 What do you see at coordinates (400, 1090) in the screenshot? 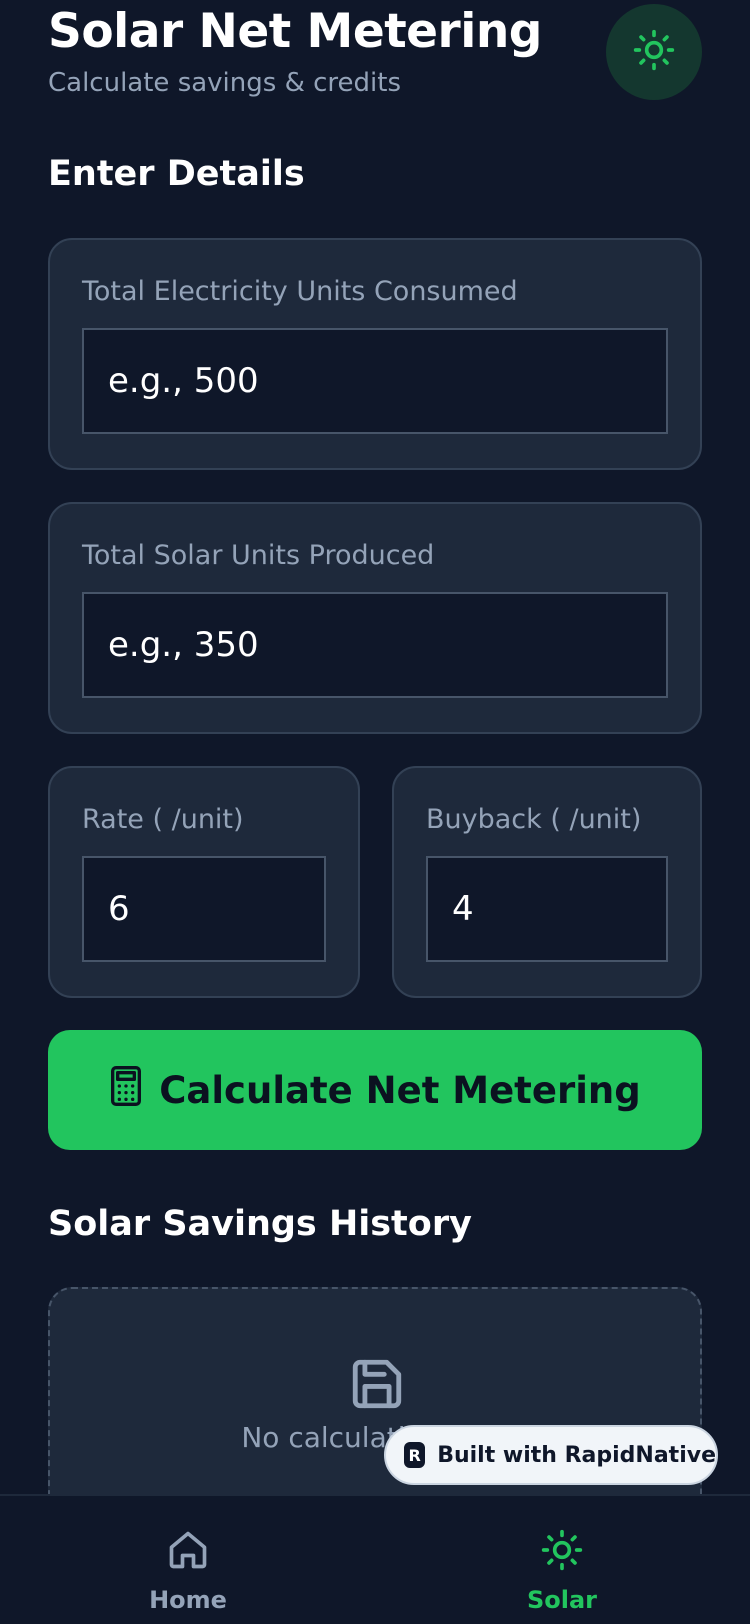
I see `calculate-button-label: Calculate Net Metering` at bounding box center [400, 1090].